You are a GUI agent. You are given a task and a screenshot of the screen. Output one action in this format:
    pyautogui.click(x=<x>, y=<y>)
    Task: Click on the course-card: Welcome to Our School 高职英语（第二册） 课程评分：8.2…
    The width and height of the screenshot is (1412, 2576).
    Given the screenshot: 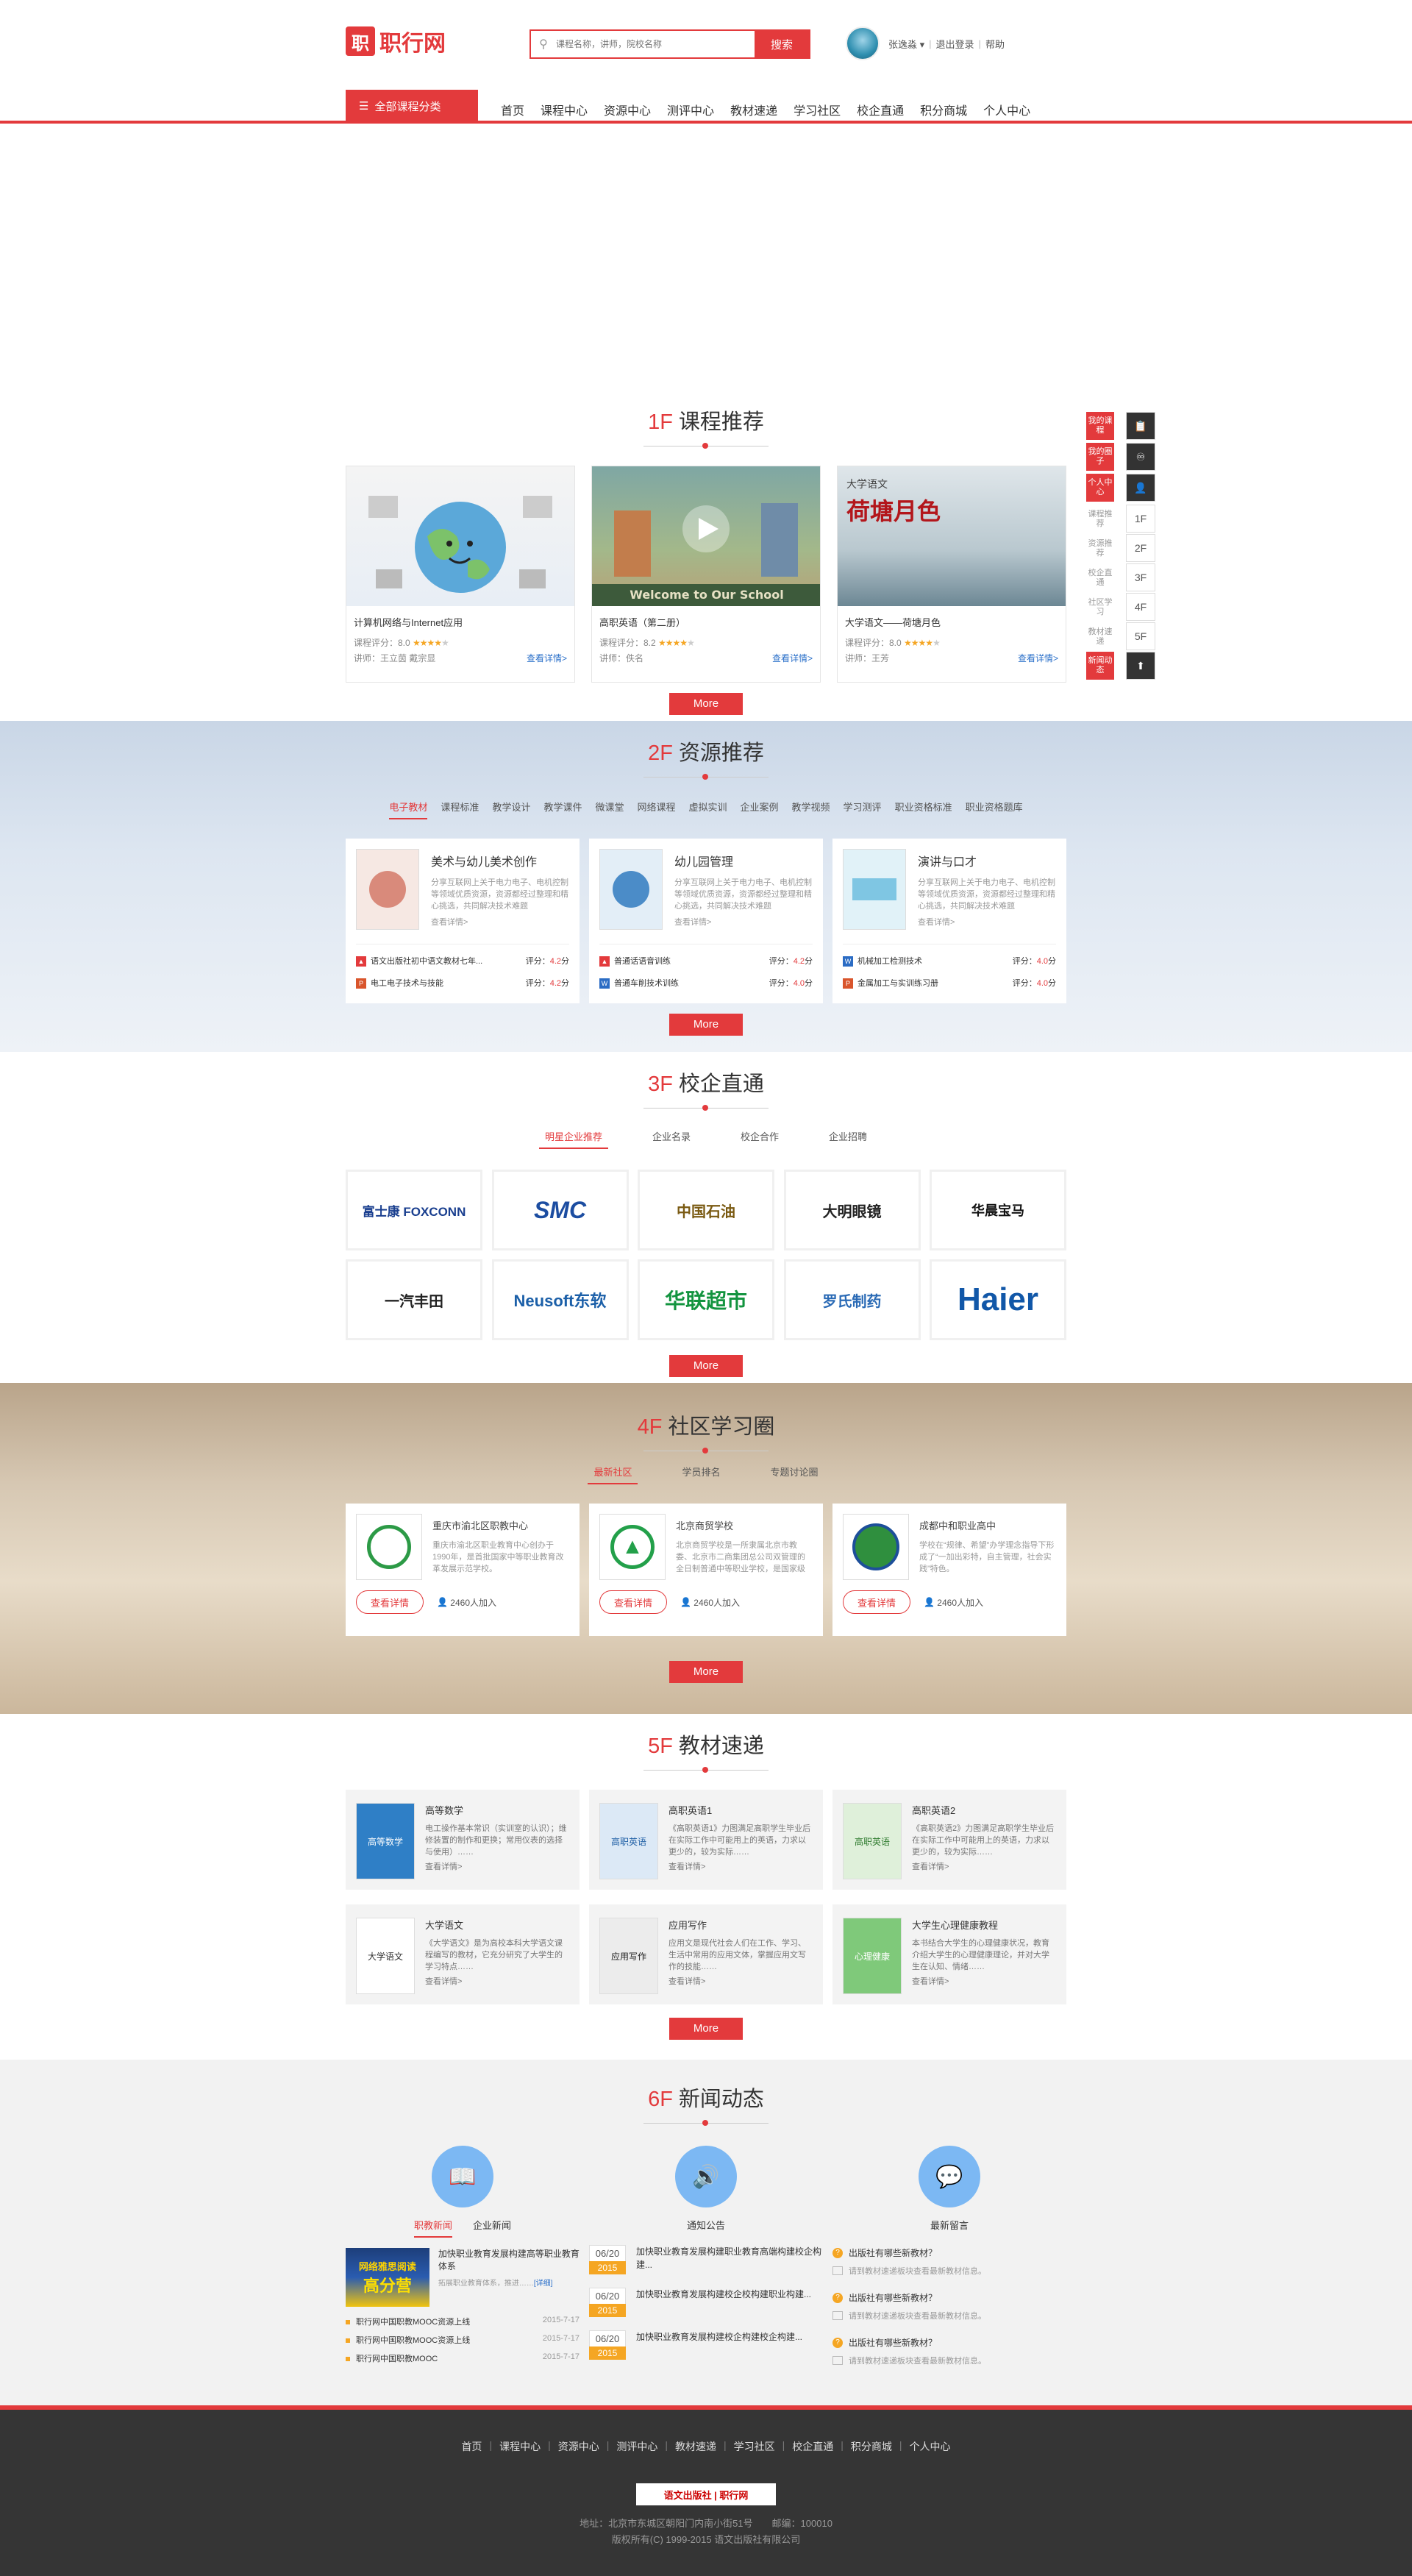 What is the action you would take?
    pyautogui.click(x=706, y=574)
    